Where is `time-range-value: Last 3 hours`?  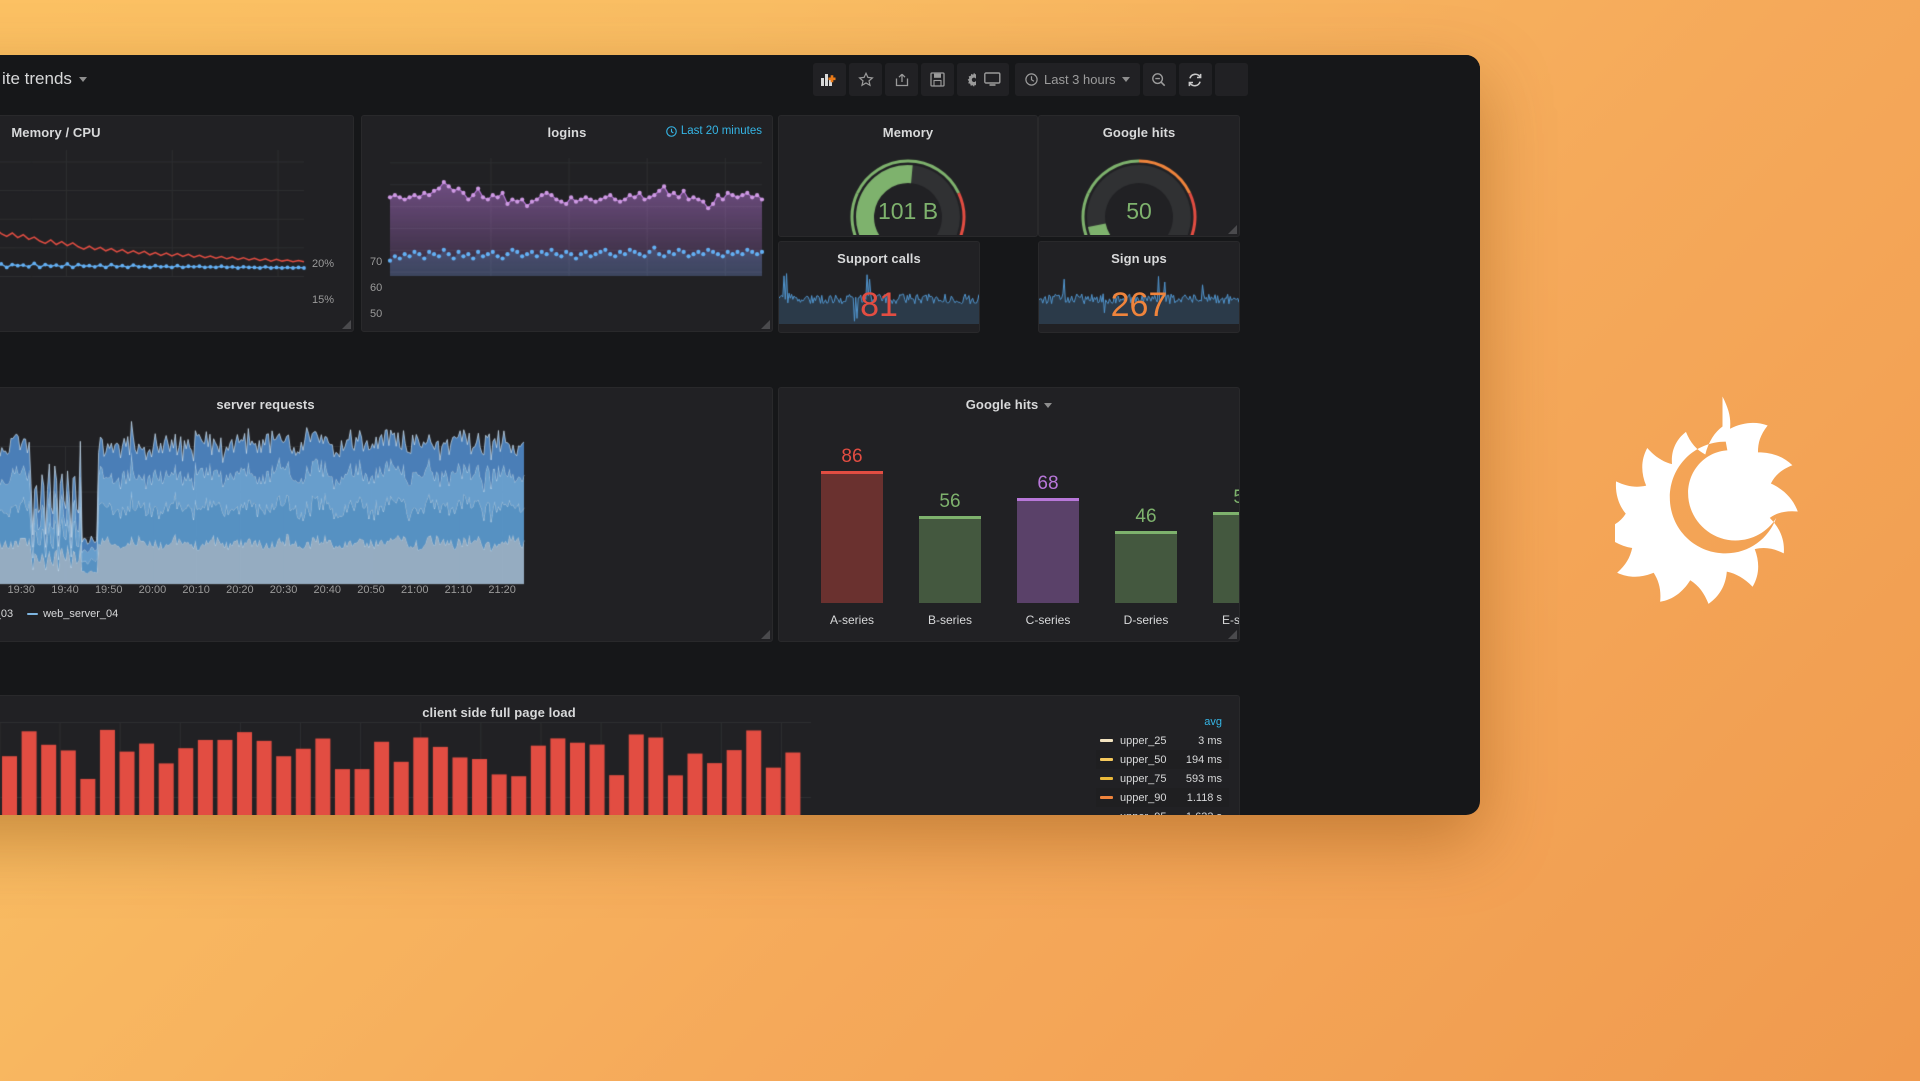 time-range-value: Last 3 hours is located at coordinates (1080, 79).